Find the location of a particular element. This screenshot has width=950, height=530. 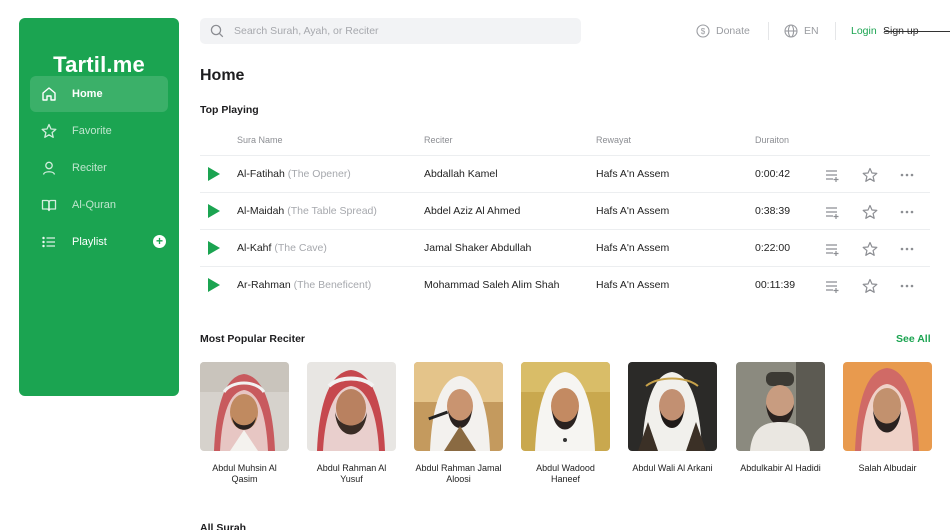

sura-cell: Al-Maidah (The Table Spread) is located at coordinates (307, 211).